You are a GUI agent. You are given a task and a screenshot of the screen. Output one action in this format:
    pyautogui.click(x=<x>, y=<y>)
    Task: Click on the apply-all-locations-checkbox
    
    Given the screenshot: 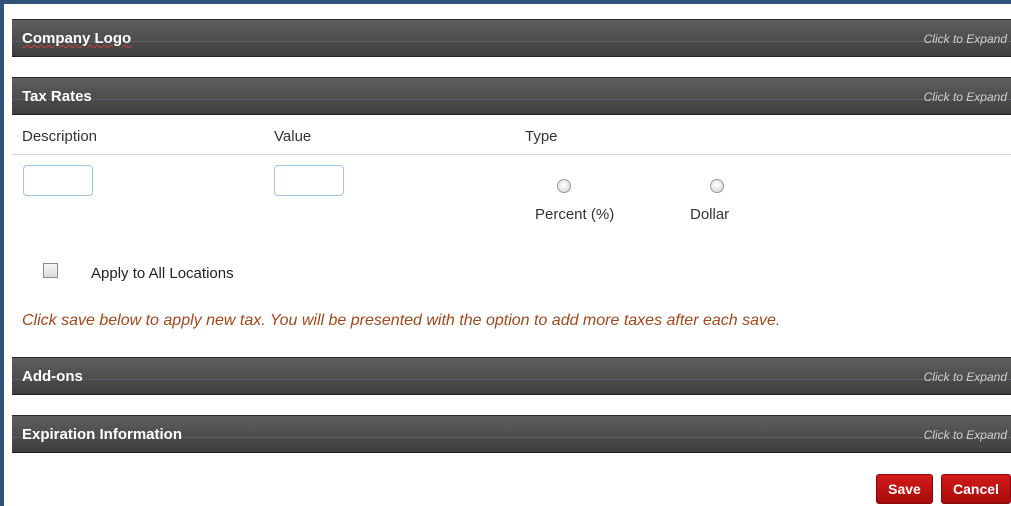 What is the action you would take?
    pyautogui.click(x=50, y=270)
    